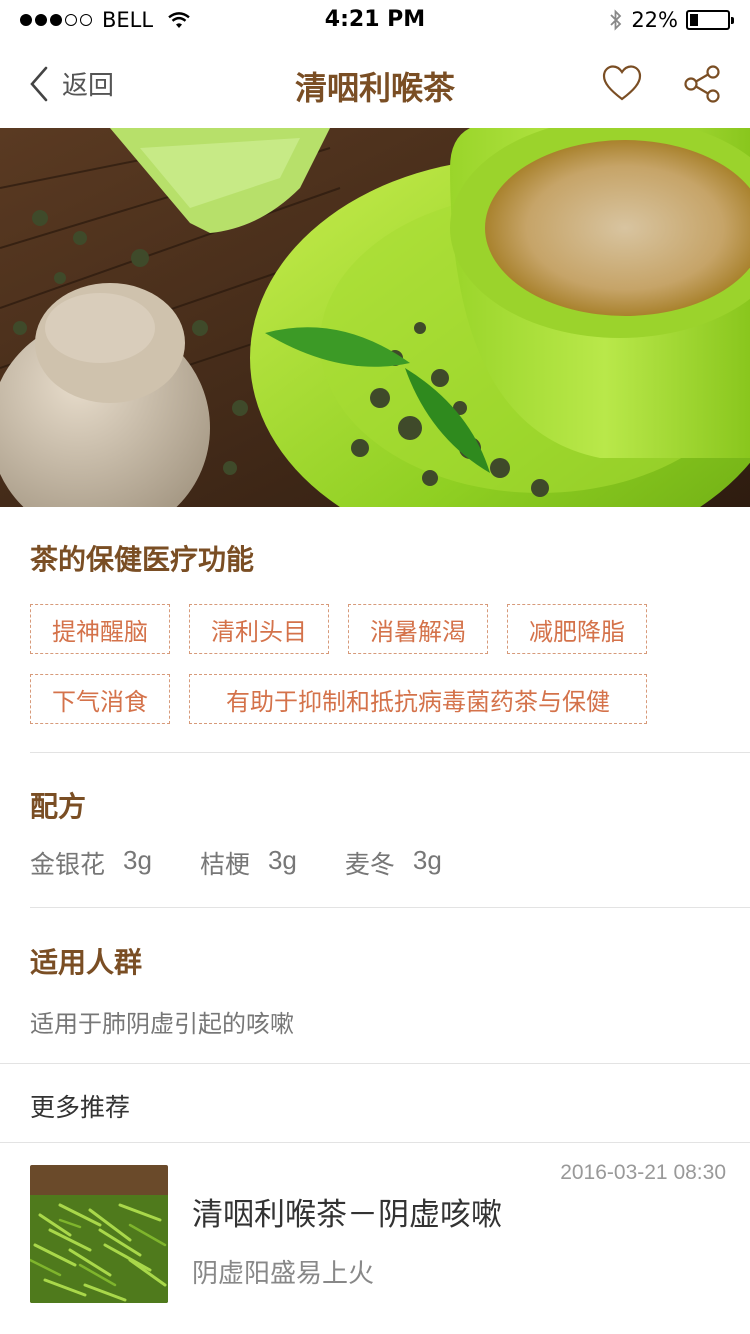 Image resolution: width=750 pixels, height=1334 pixels. Describe the element at coordinates (710, 20) in the screenshot. I see `battery-icon` at that location.